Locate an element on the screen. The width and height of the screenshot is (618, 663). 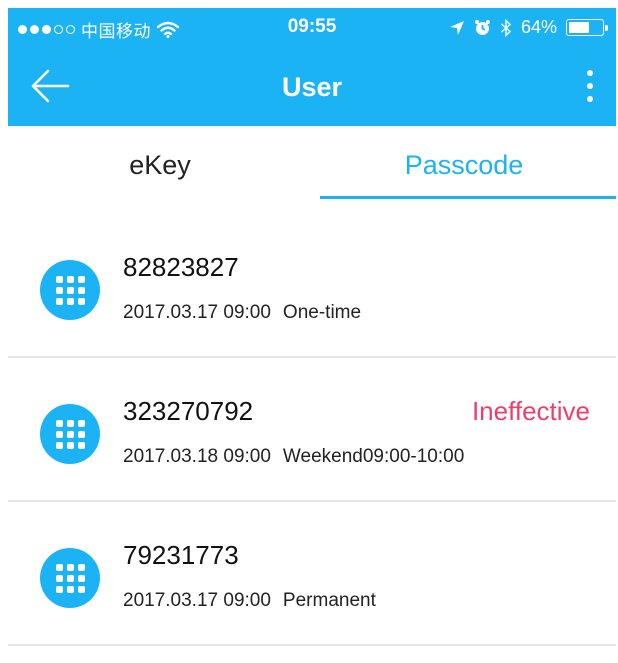
tab-label: eKey is located at coordinates (160, 165).